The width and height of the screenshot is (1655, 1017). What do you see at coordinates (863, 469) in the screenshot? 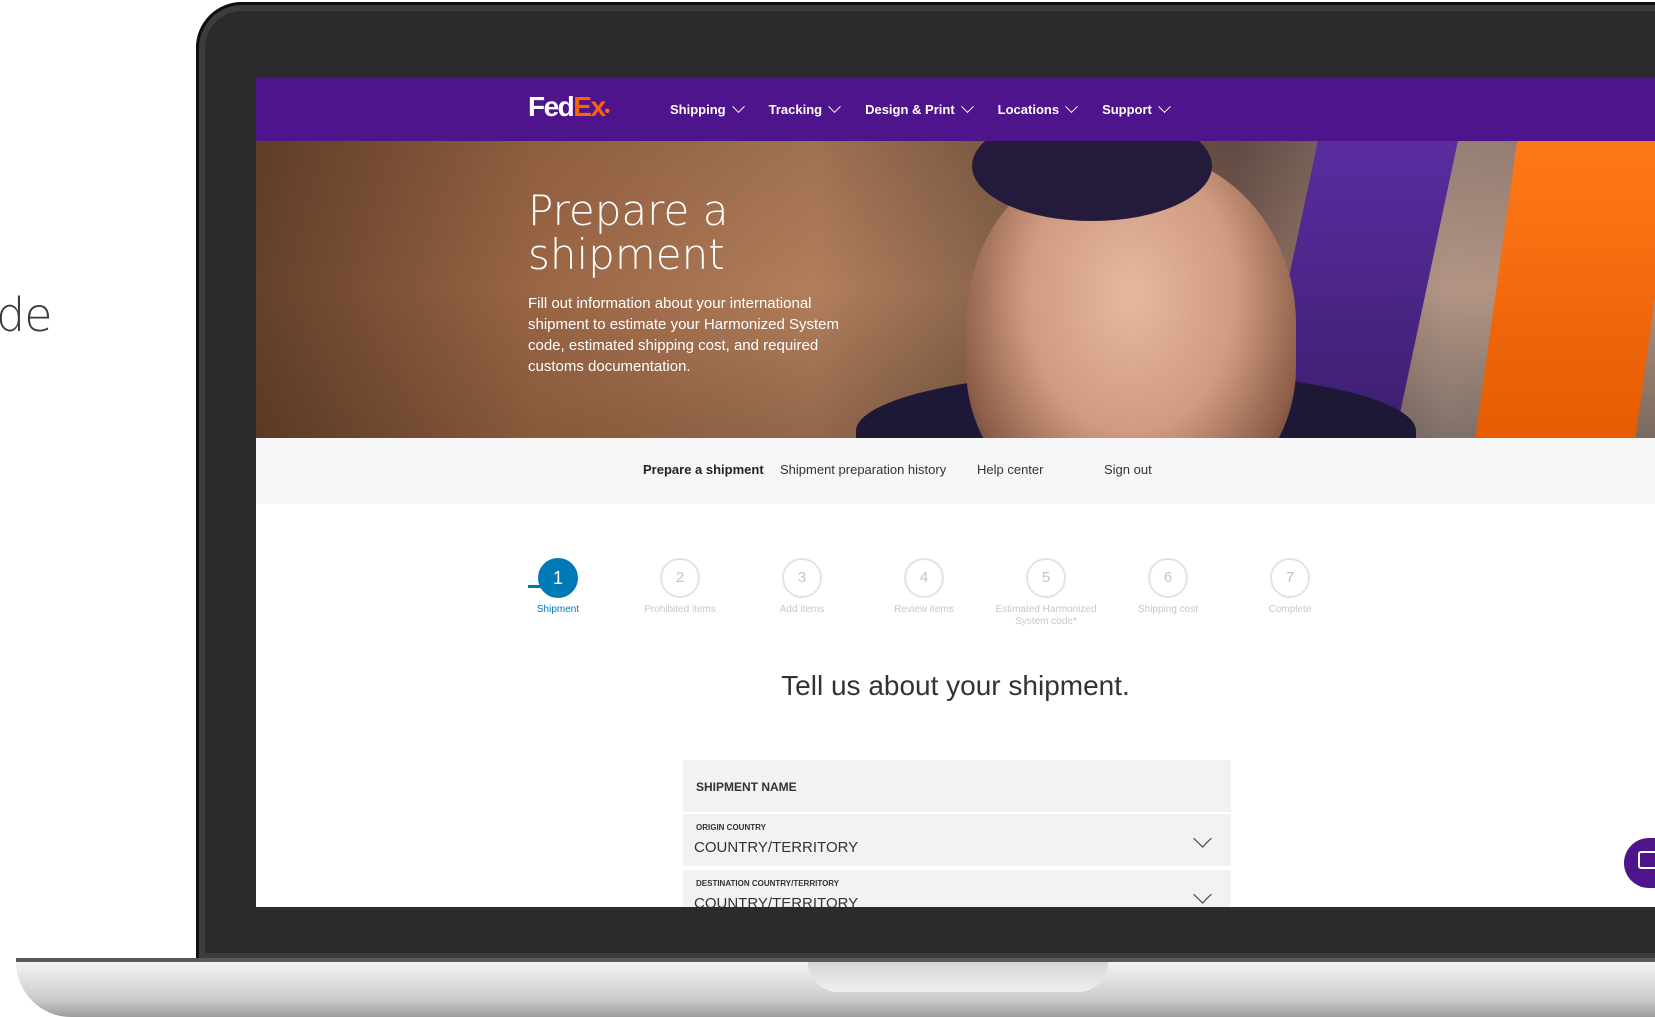
I see `subnav-shipment-history: Shipment preparation history` at bounding box center [863, 469].